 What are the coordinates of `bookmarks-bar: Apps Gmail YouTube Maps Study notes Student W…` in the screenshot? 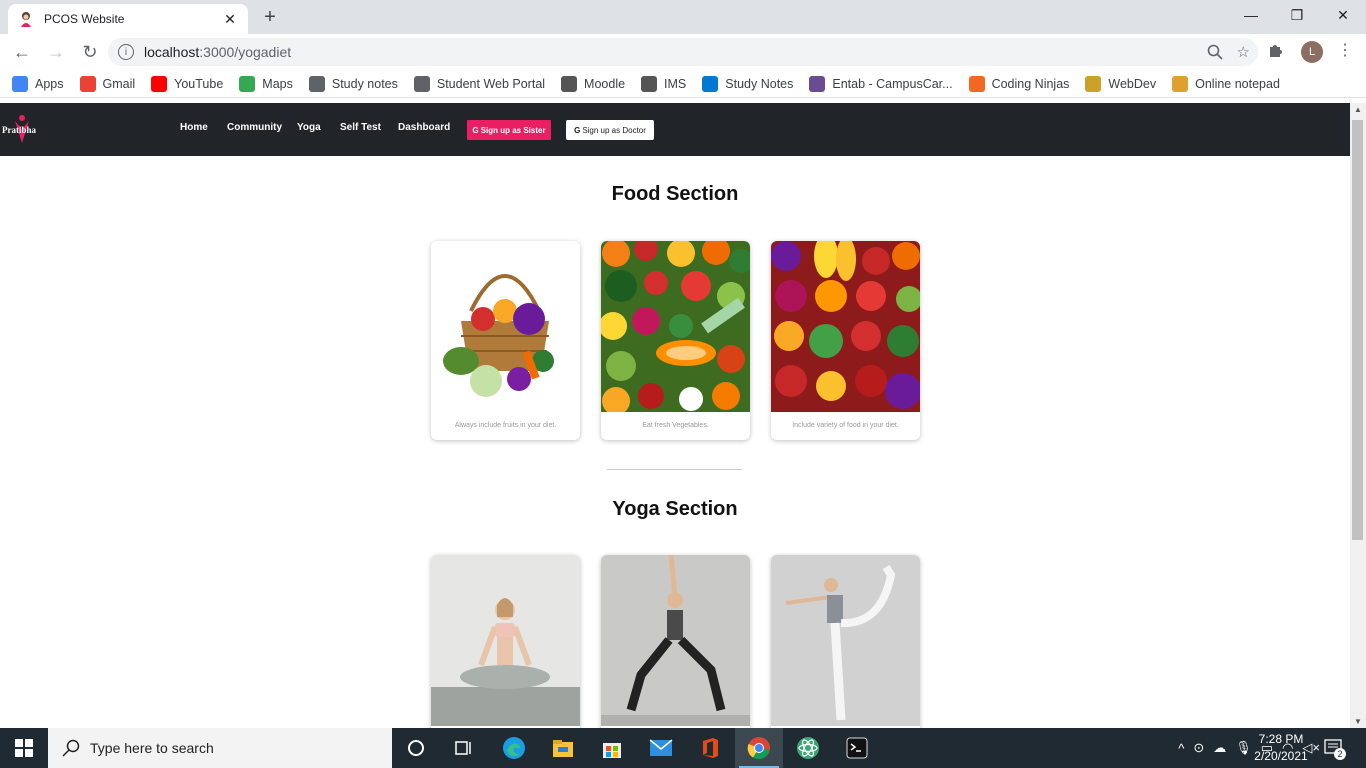 It's located at (683, 84).